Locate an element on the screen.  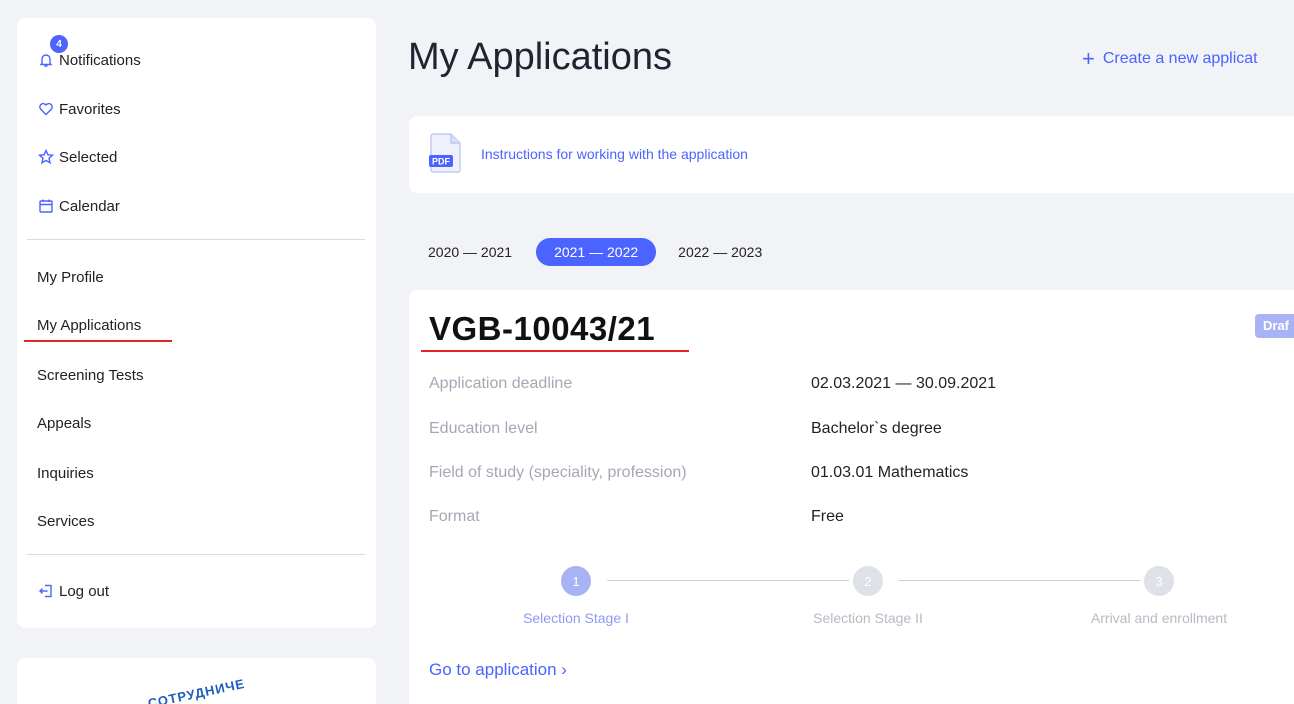
bell-icon is located at coordinates (46, 60).